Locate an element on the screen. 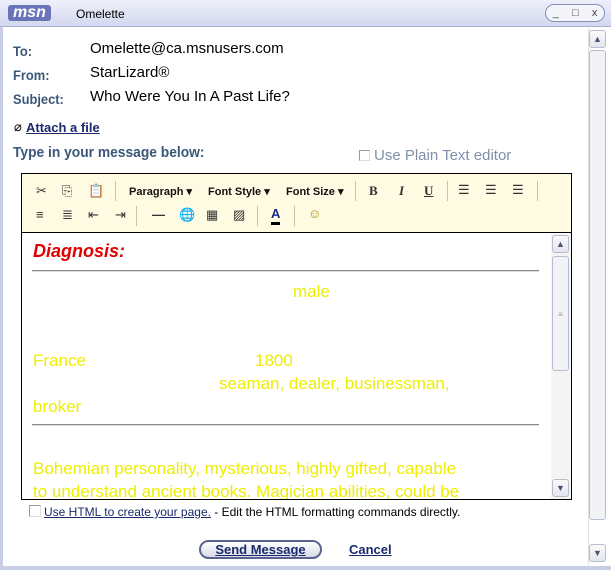  copy-icon: ⎘ is located at coordinates (67, 191).